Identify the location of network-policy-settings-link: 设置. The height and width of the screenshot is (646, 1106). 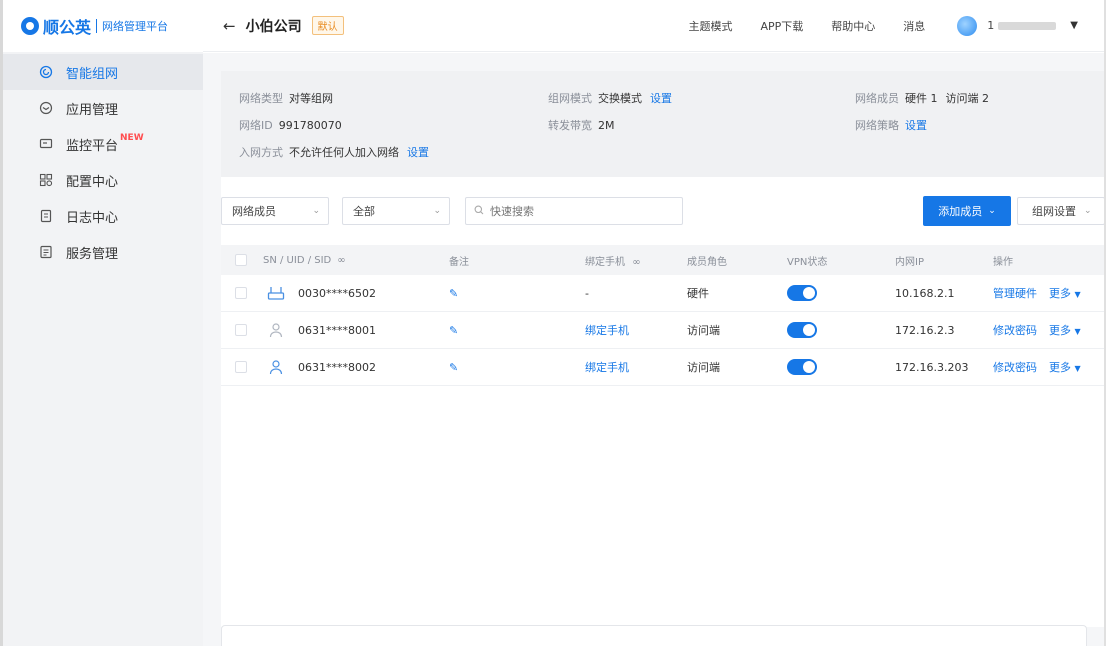
(916, 125).